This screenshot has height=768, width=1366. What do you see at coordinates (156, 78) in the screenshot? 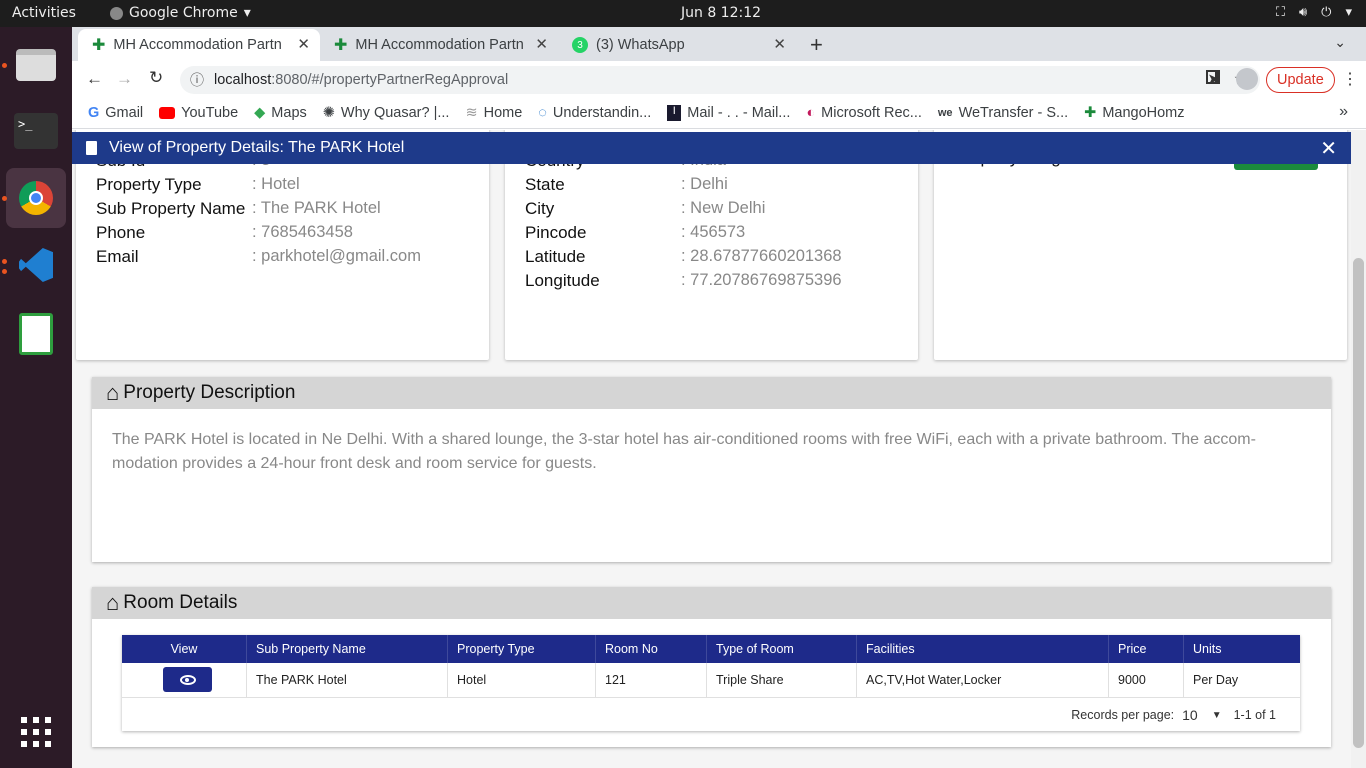
I see `reload-icon: ↻` at bounding box center [156, 78].